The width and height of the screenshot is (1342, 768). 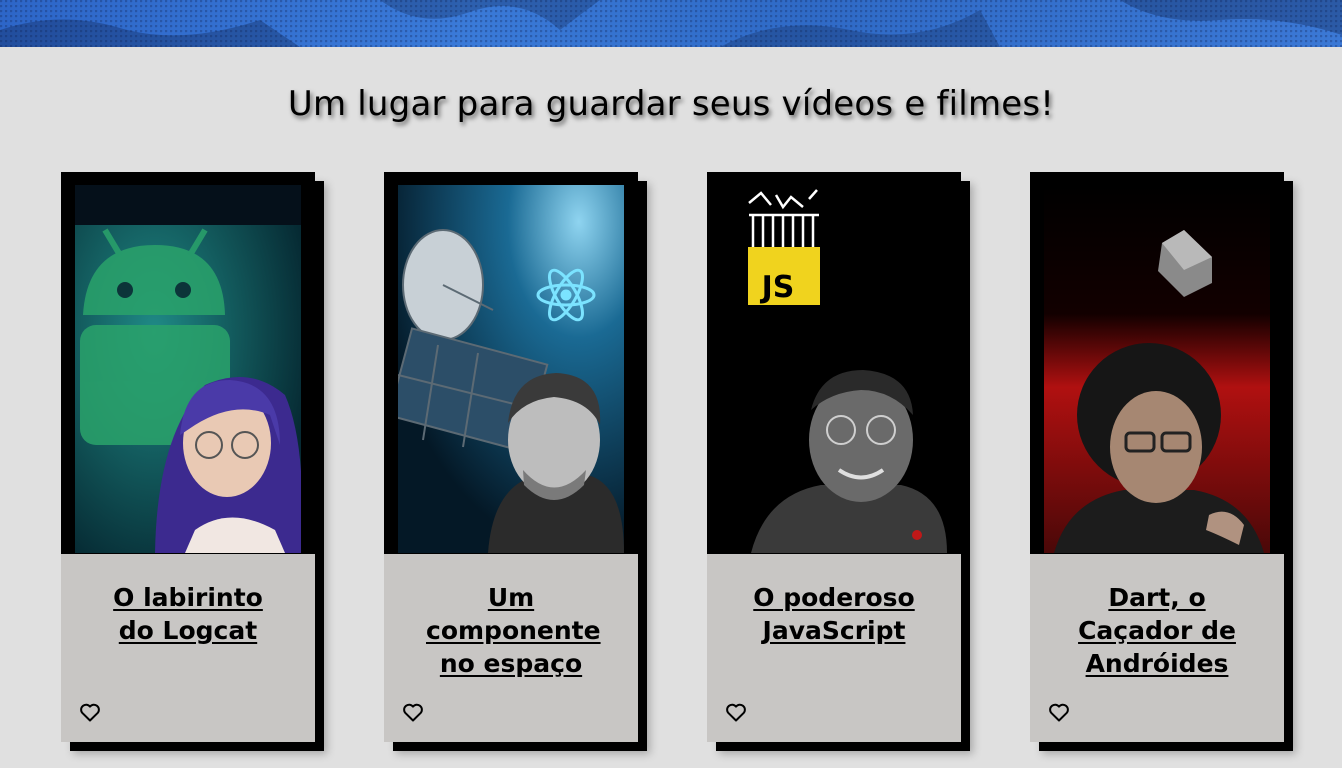 What do you see at coordinates (834, 614) in the screenshot?
I see `video-title-link: O poderoso JavaScript` at bounding box center [834, 614].